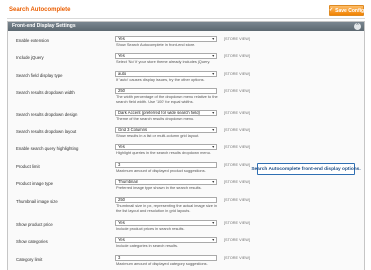 This screenshot has width=371, height=270. Describe the element at coordinates (147, 245) in the screenshot. I see `setting-note: Include categories in search results.` at that location.